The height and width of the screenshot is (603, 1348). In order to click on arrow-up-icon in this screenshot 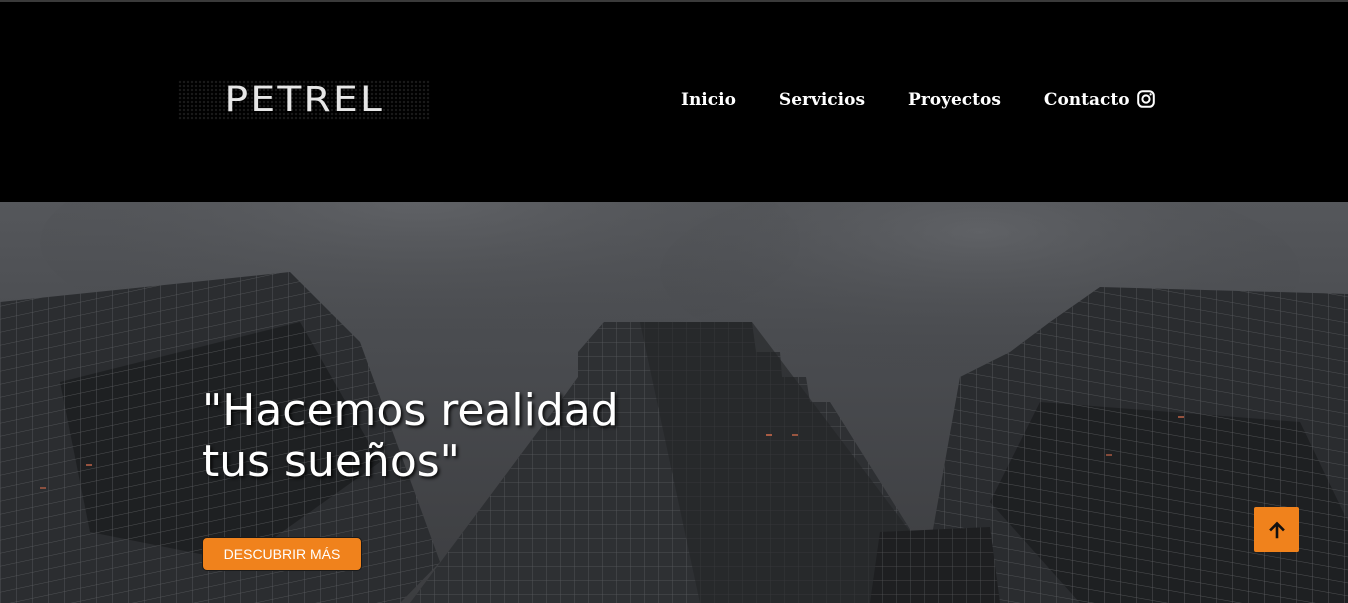, I will do `click(1276, 529)`.